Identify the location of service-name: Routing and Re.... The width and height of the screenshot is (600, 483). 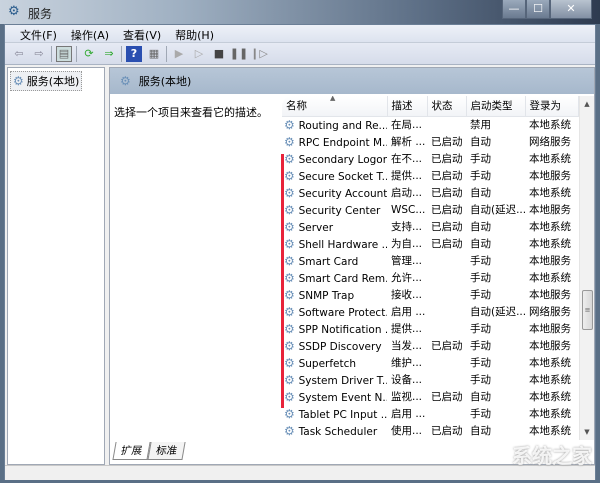
(342, 125).